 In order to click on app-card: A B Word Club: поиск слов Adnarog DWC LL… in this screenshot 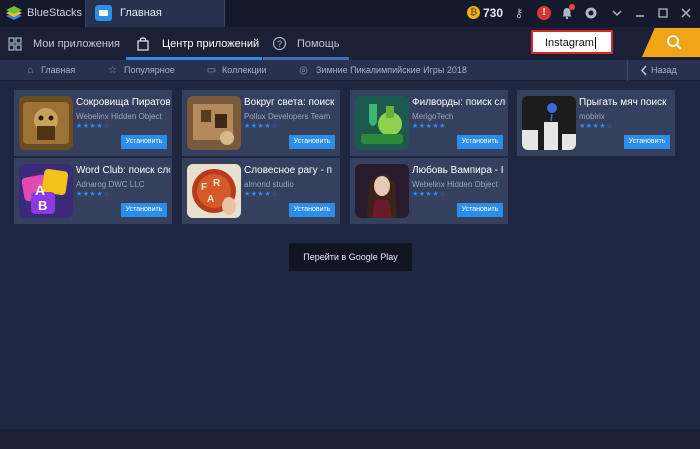, I will do `click(93, 191)`.